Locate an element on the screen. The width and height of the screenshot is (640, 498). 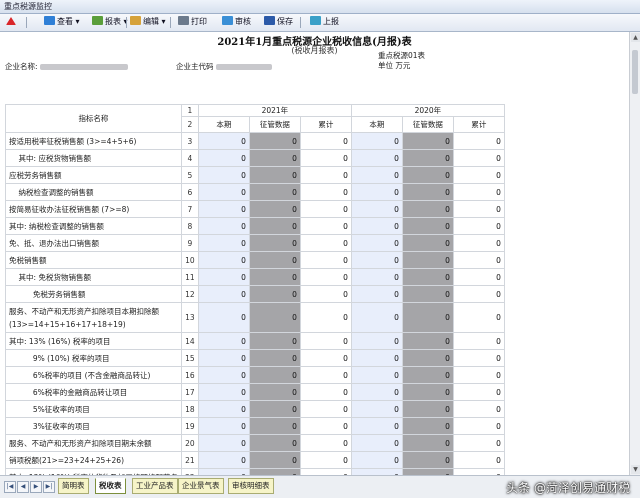
view-menu-button: 查看 ▾ is located at coordinates (62, 22).